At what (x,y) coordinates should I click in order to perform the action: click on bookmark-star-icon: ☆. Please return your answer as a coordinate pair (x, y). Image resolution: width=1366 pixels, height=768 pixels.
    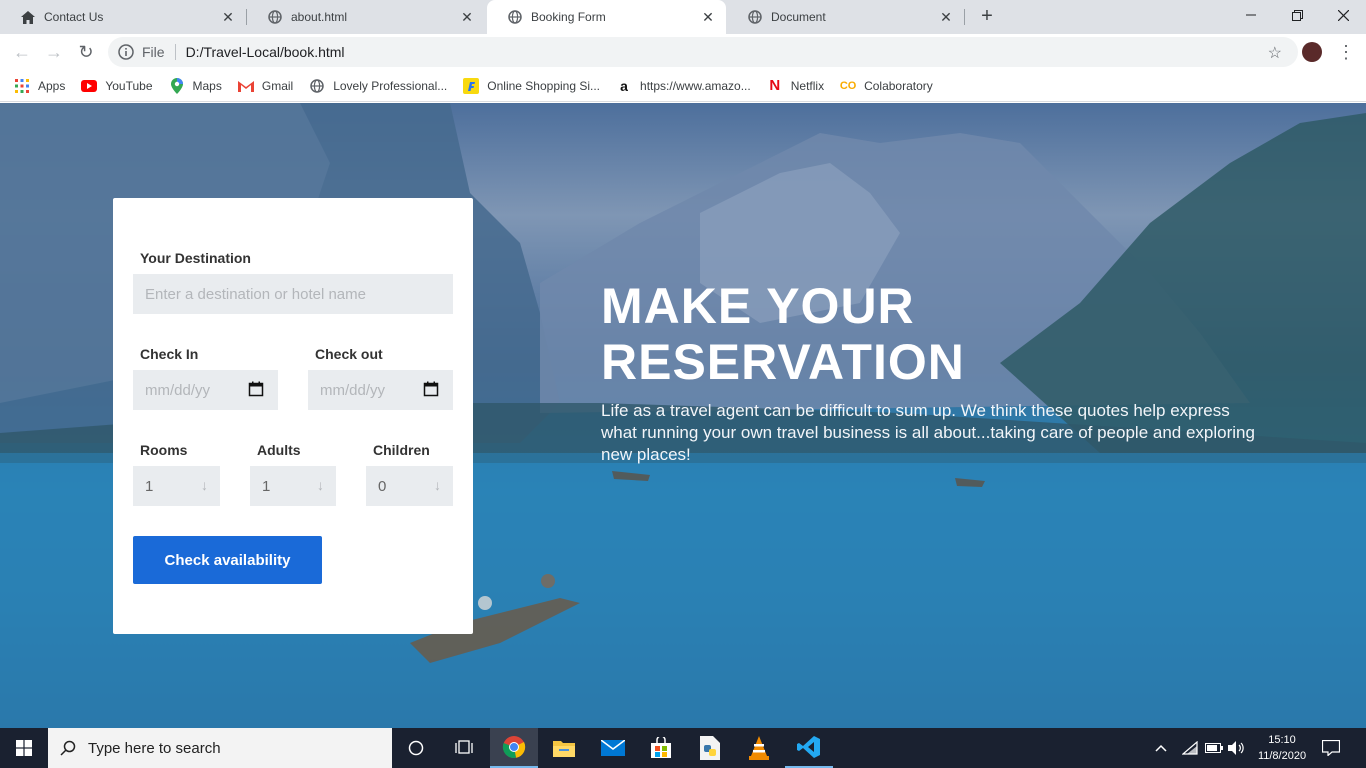
    Looking at the image, I should click on (1275, 53).